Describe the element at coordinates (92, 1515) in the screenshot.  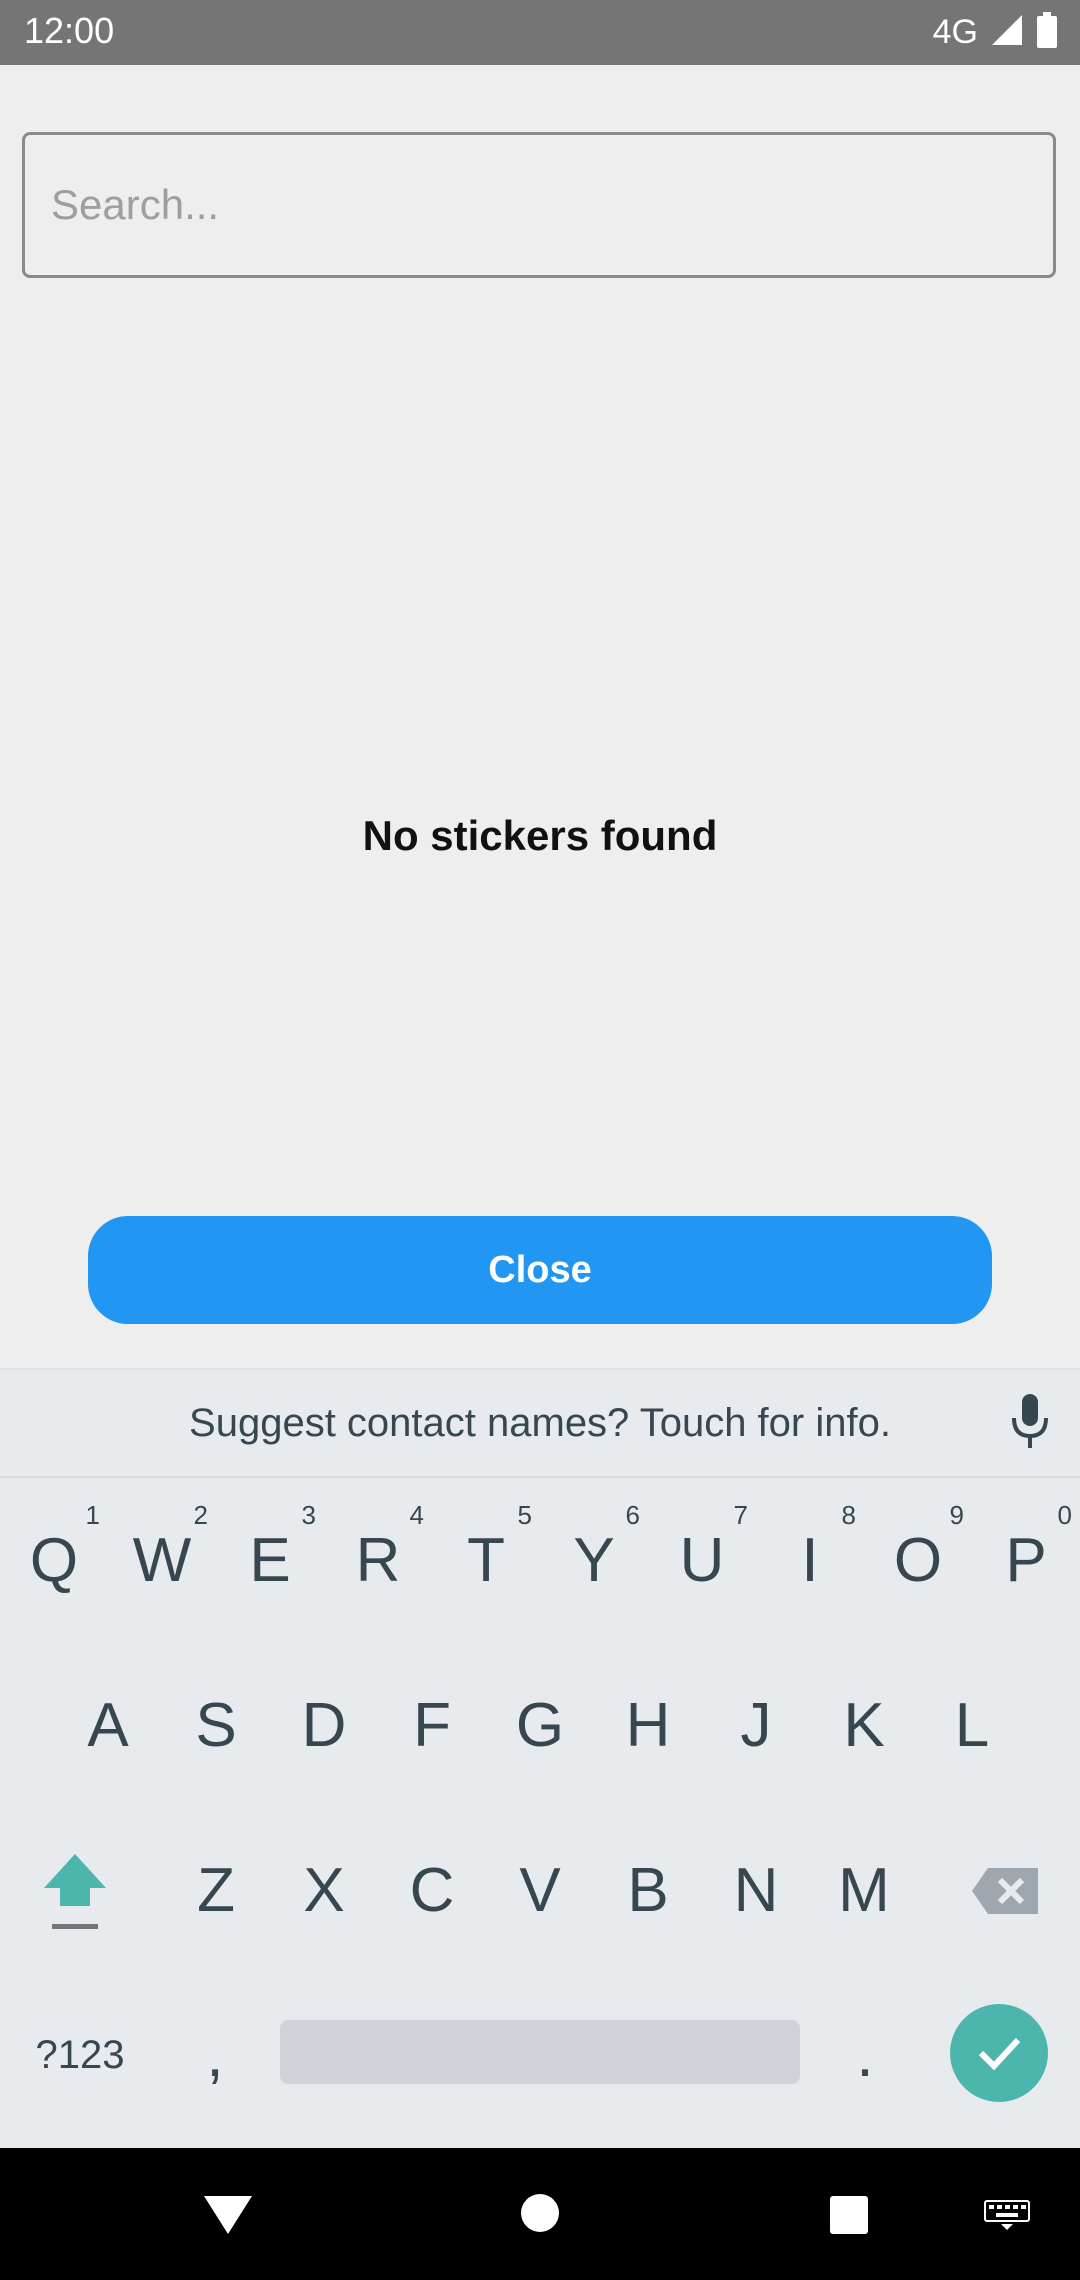
I see `key-hint: 1` at that location.